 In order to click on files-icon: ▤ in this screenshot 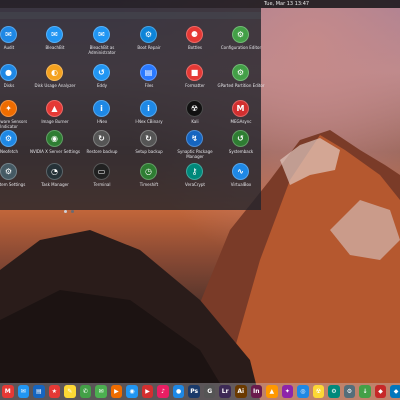, I will do `click(39, 391)`.